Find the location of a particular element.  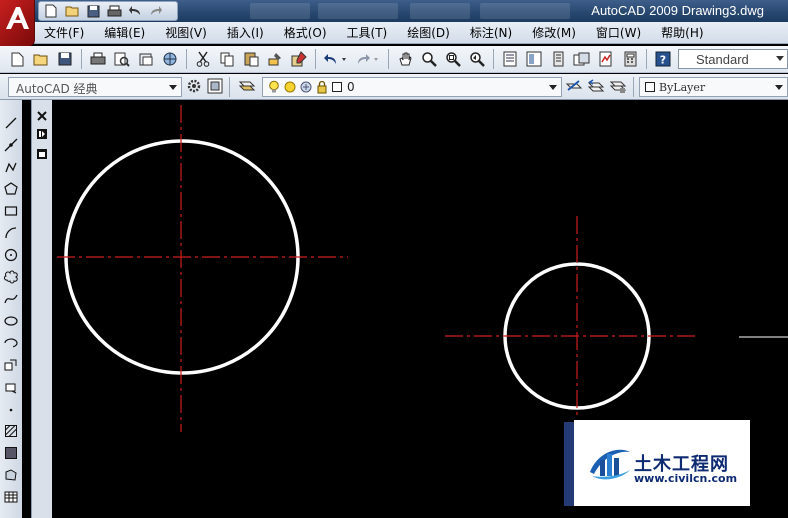

properties-icon is located at coordinates (510, 59).